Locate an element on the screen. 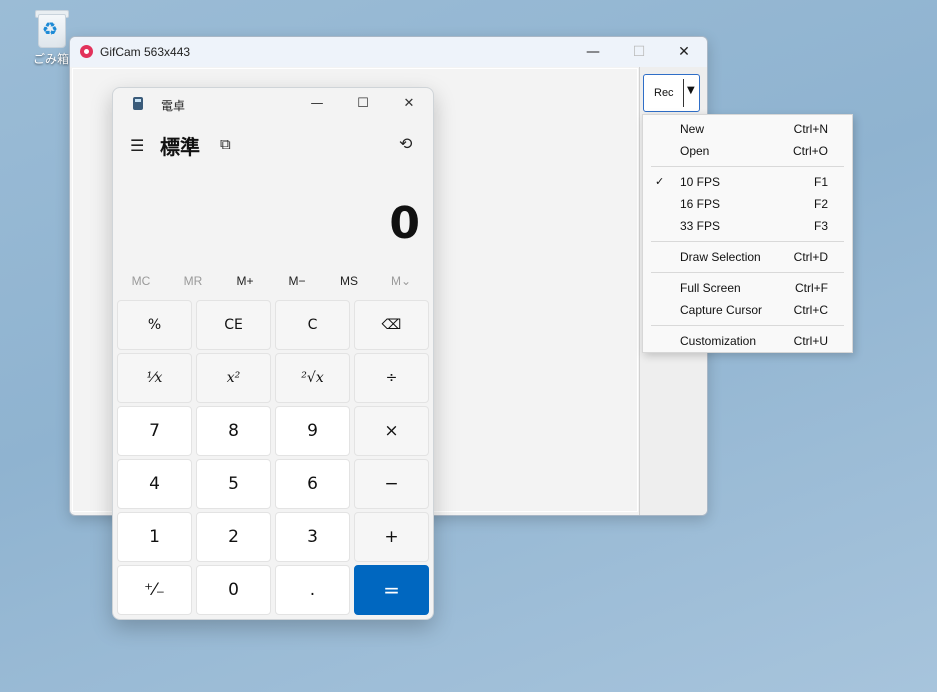 Image resolution: width=937 pixels, height=692 pixels. rec-label: Rec is located at coordinates (664, 93).